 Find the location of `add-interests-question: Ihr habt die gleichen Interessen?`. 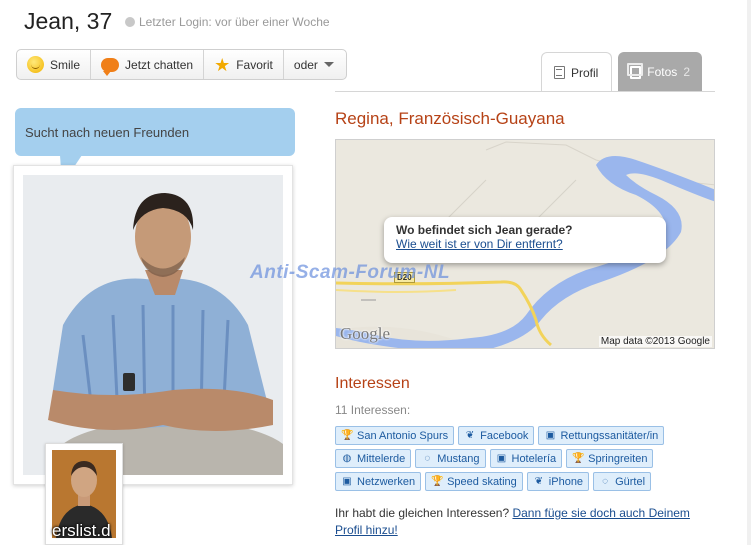

add-interests-question: Ihr habt die gleichen Interessen? is located at coordinates (422, 513).